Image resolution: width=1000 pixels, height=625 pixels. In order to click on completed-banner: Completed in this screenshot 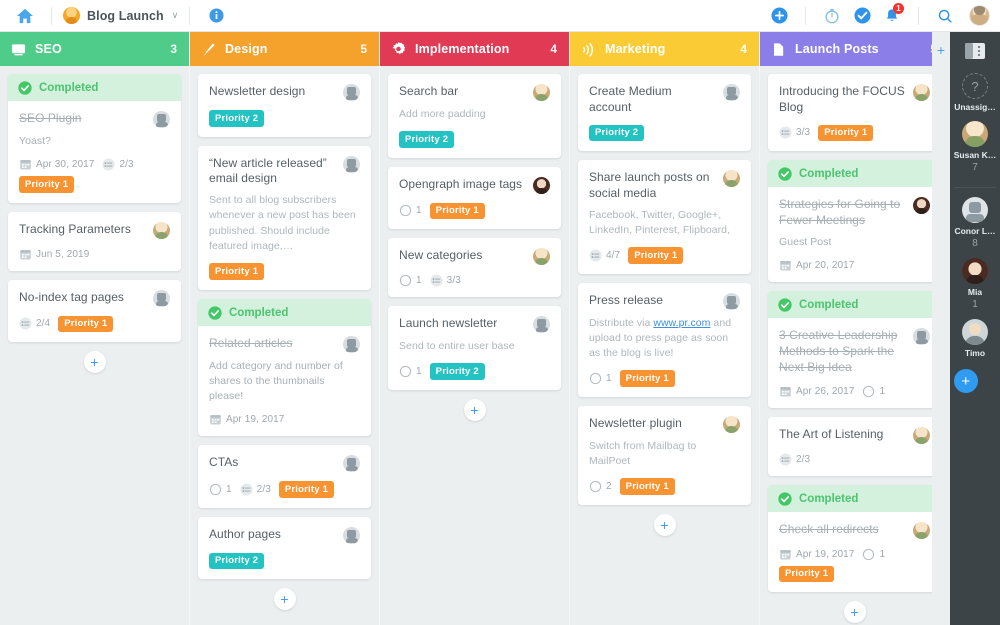, I will do `click(850, 498)`.